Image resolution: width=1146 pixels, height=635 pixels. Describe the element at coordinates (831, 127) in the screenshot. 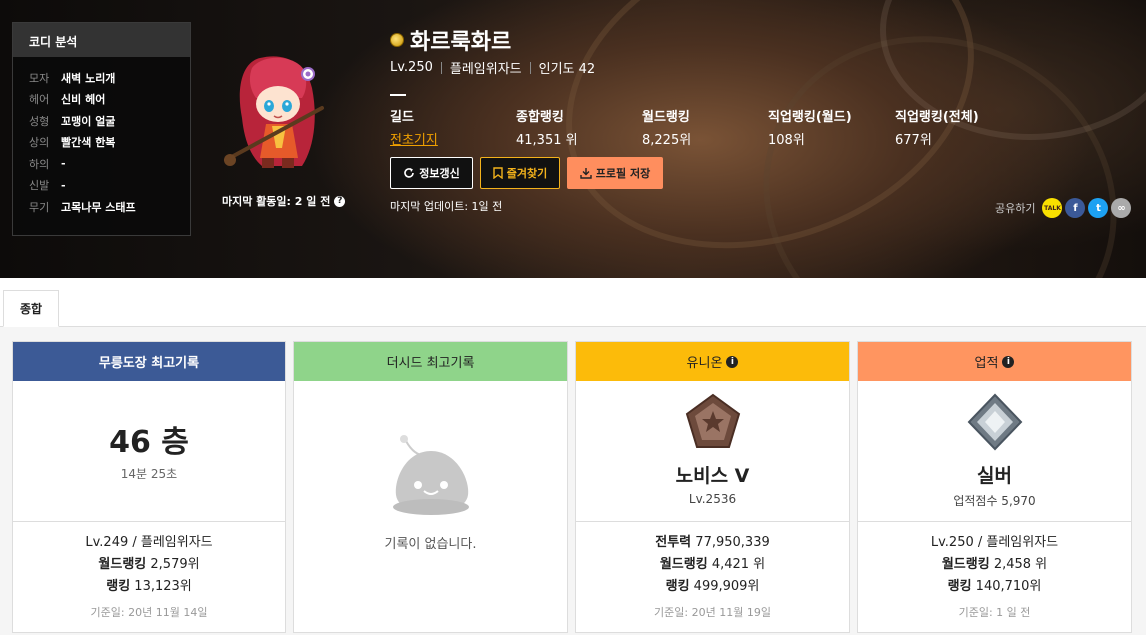

I see `stat-job-rank-world: 직업랭킹(월드) 108위` at that location.